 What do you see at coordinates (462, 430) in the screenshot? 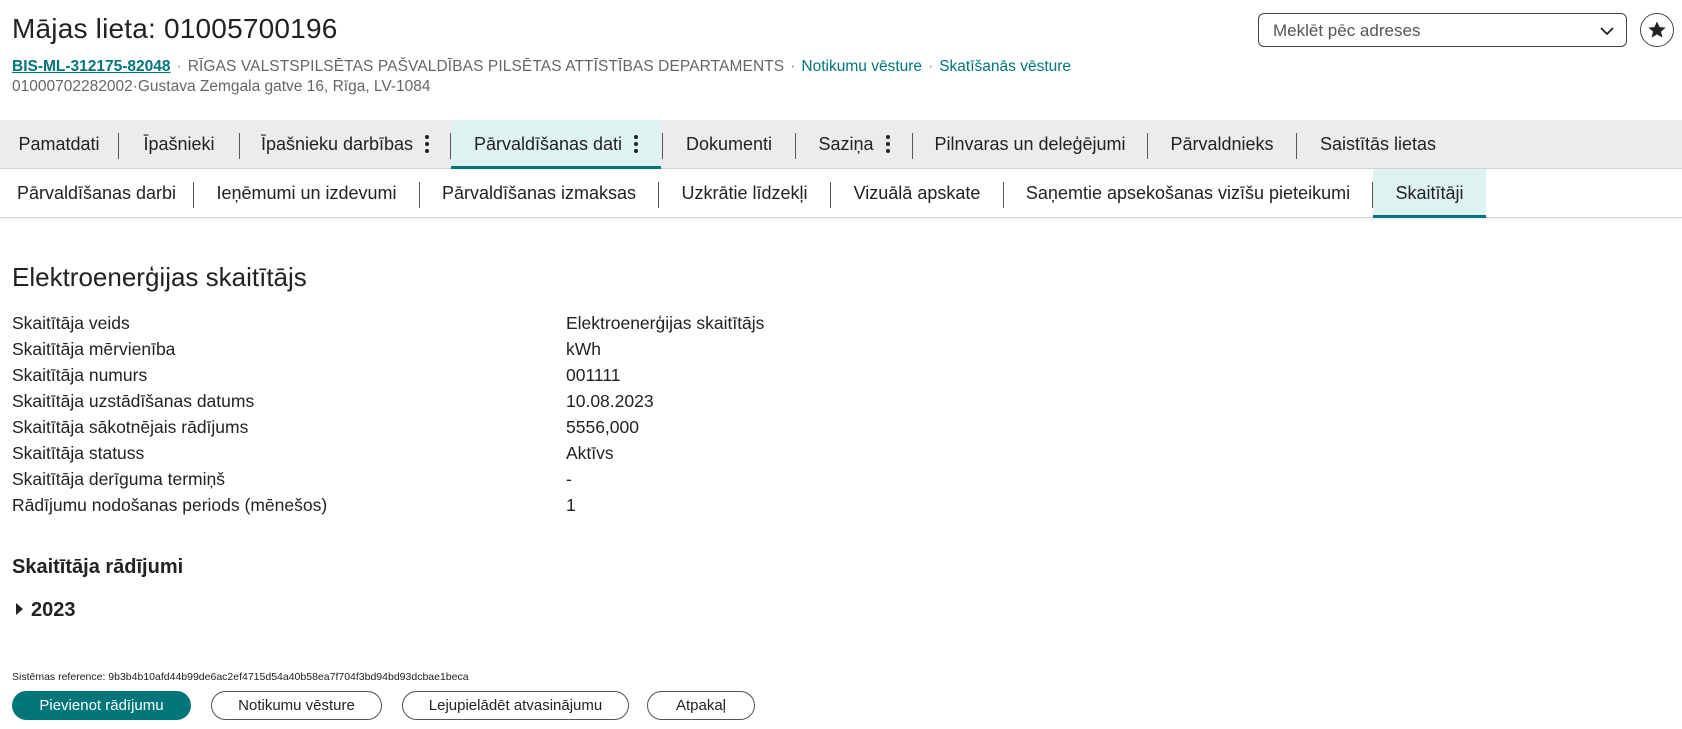
I see `detail-row: Skaitītāja sākotnējais rādījums 5556,000` at bounding box center [462, 430].